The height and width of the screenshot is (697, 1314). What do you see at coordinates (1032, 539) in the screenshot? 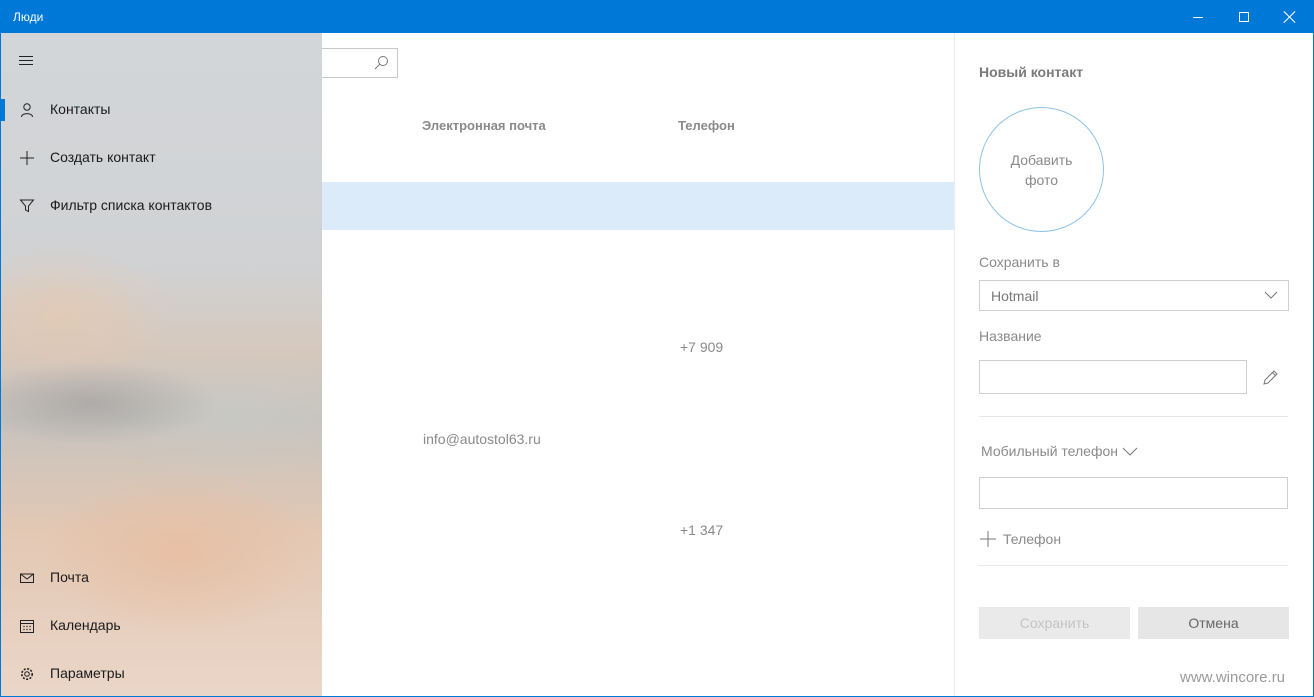
I see `add-phone-label: Телефон` at bounding box center [1032, 539].